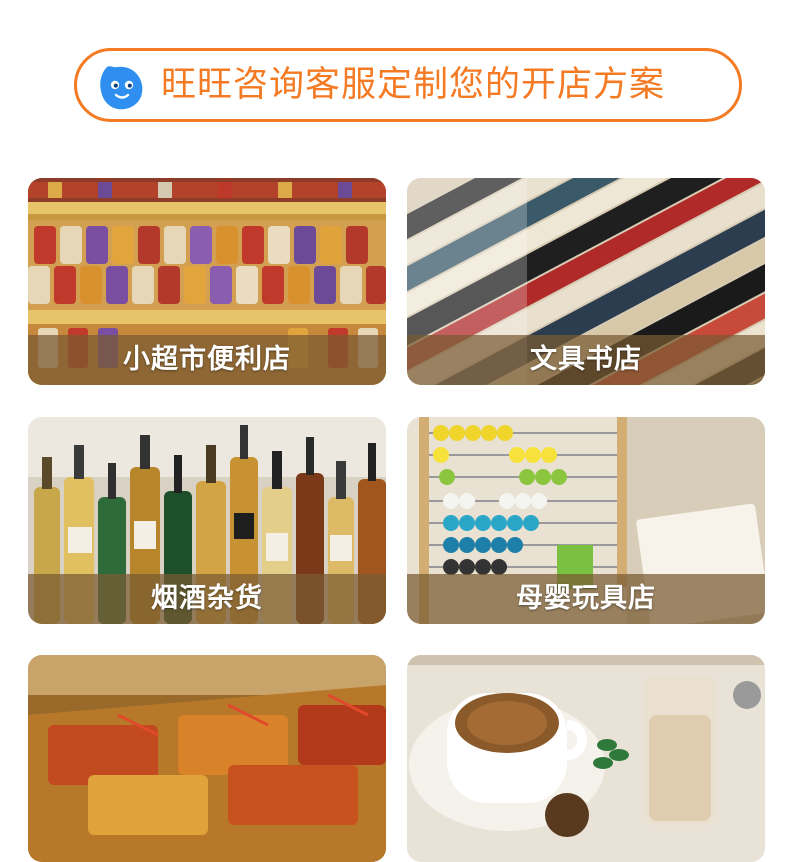  What do you see at coordinates (207, 520) in the screenshot?
I see `category-tile-tobacco-liquor: 烟酒杂货` at bounding box center [207, 520].